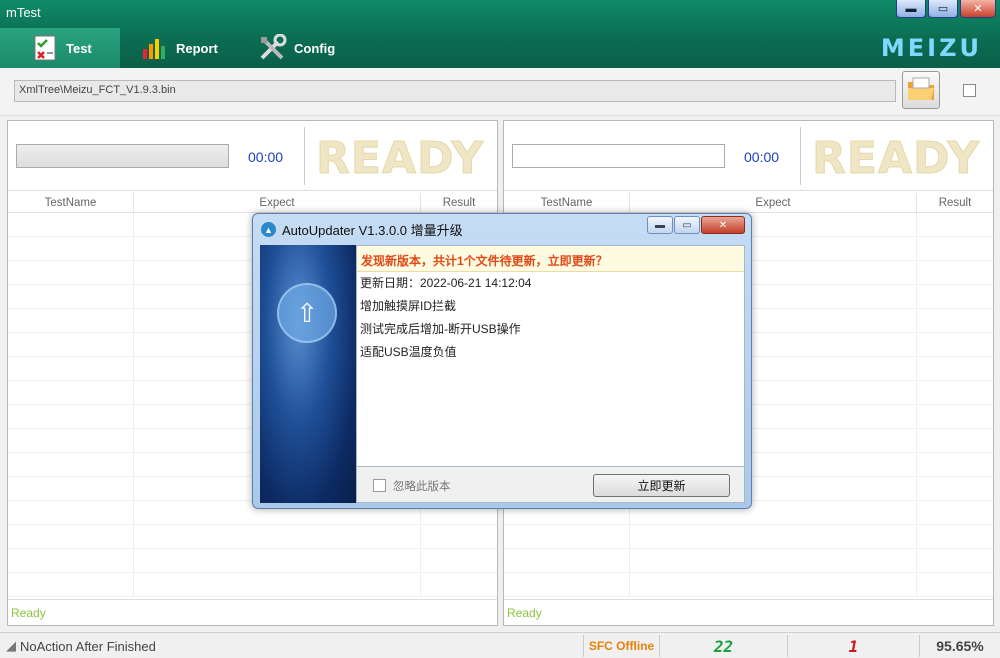 The height and width of the screenshot is (658, 1000). Describe the element at coordinates (931, 48) in the screenshot. I see `brand-logo: MEIZU` at that location.